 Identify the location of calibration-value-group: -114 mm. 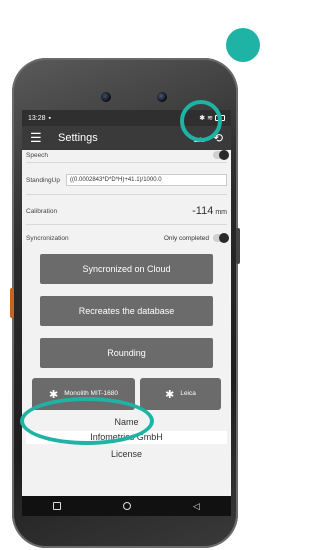
(209, 211).